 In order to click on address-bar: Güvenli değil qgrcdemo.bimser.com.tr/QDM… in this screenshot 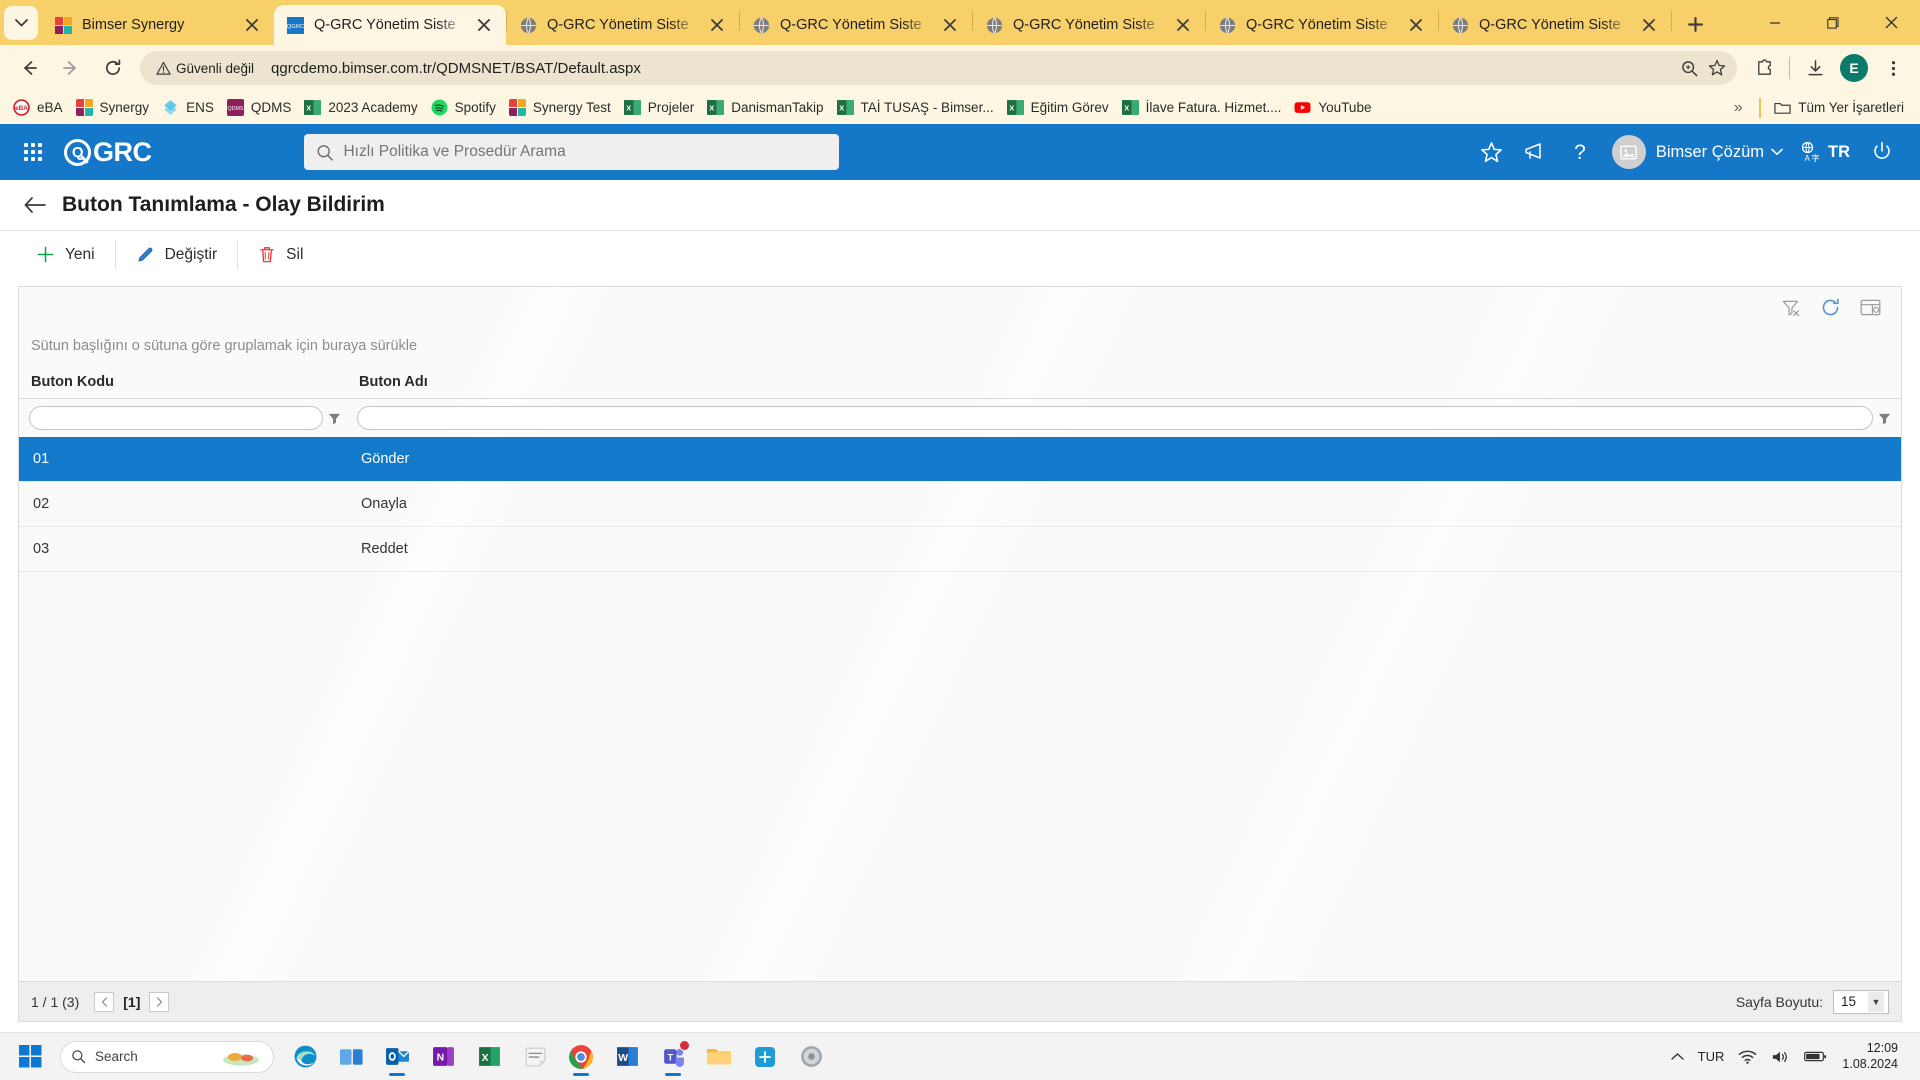, I will do `click(938, 68)`.